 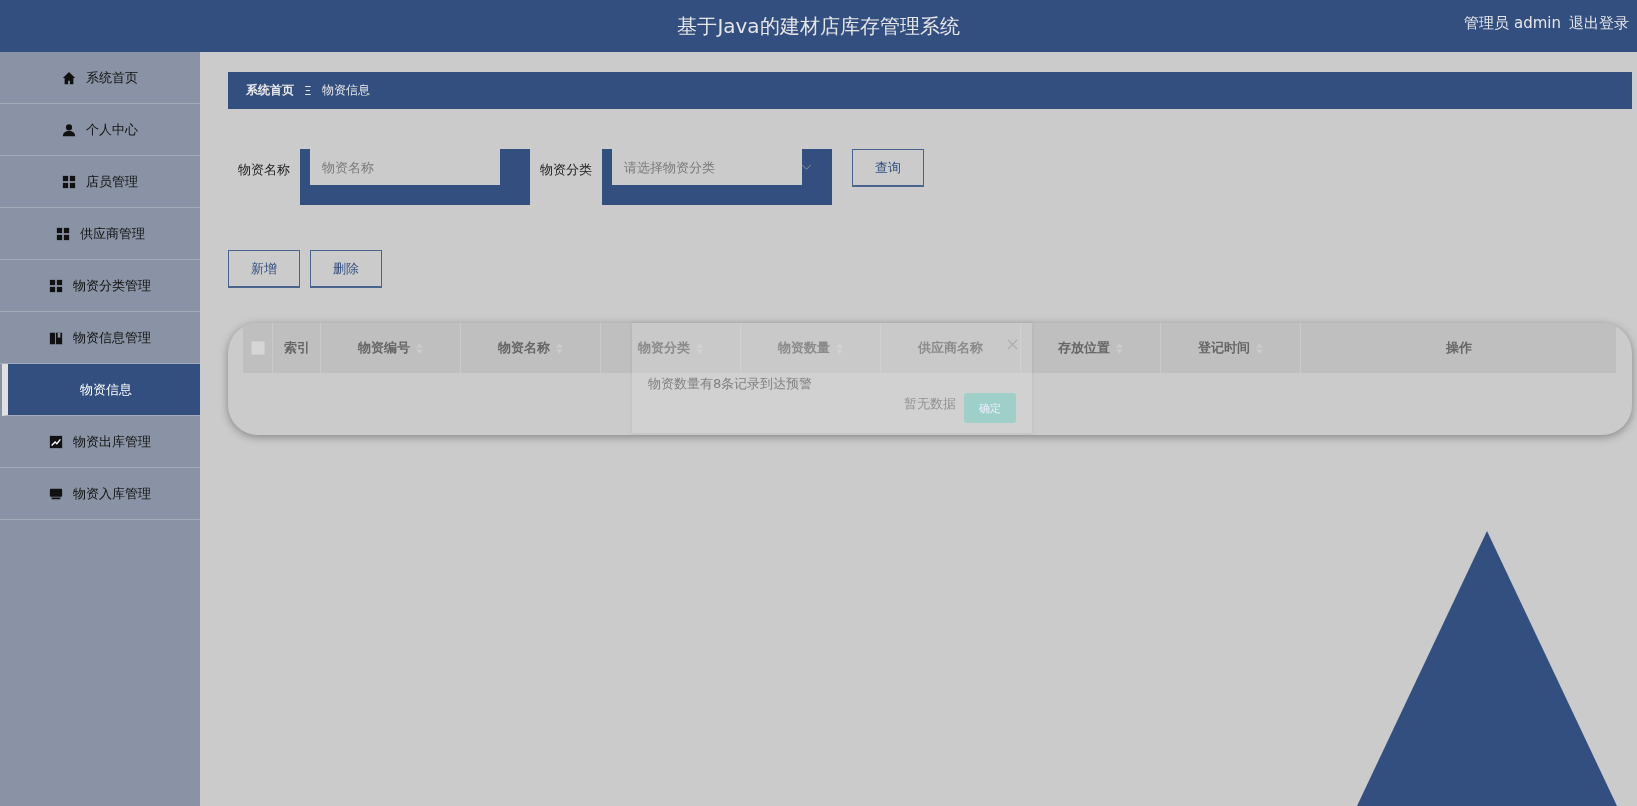 I want to click on breadcrumb-link: 物资信息, so click(x=345, y=90).